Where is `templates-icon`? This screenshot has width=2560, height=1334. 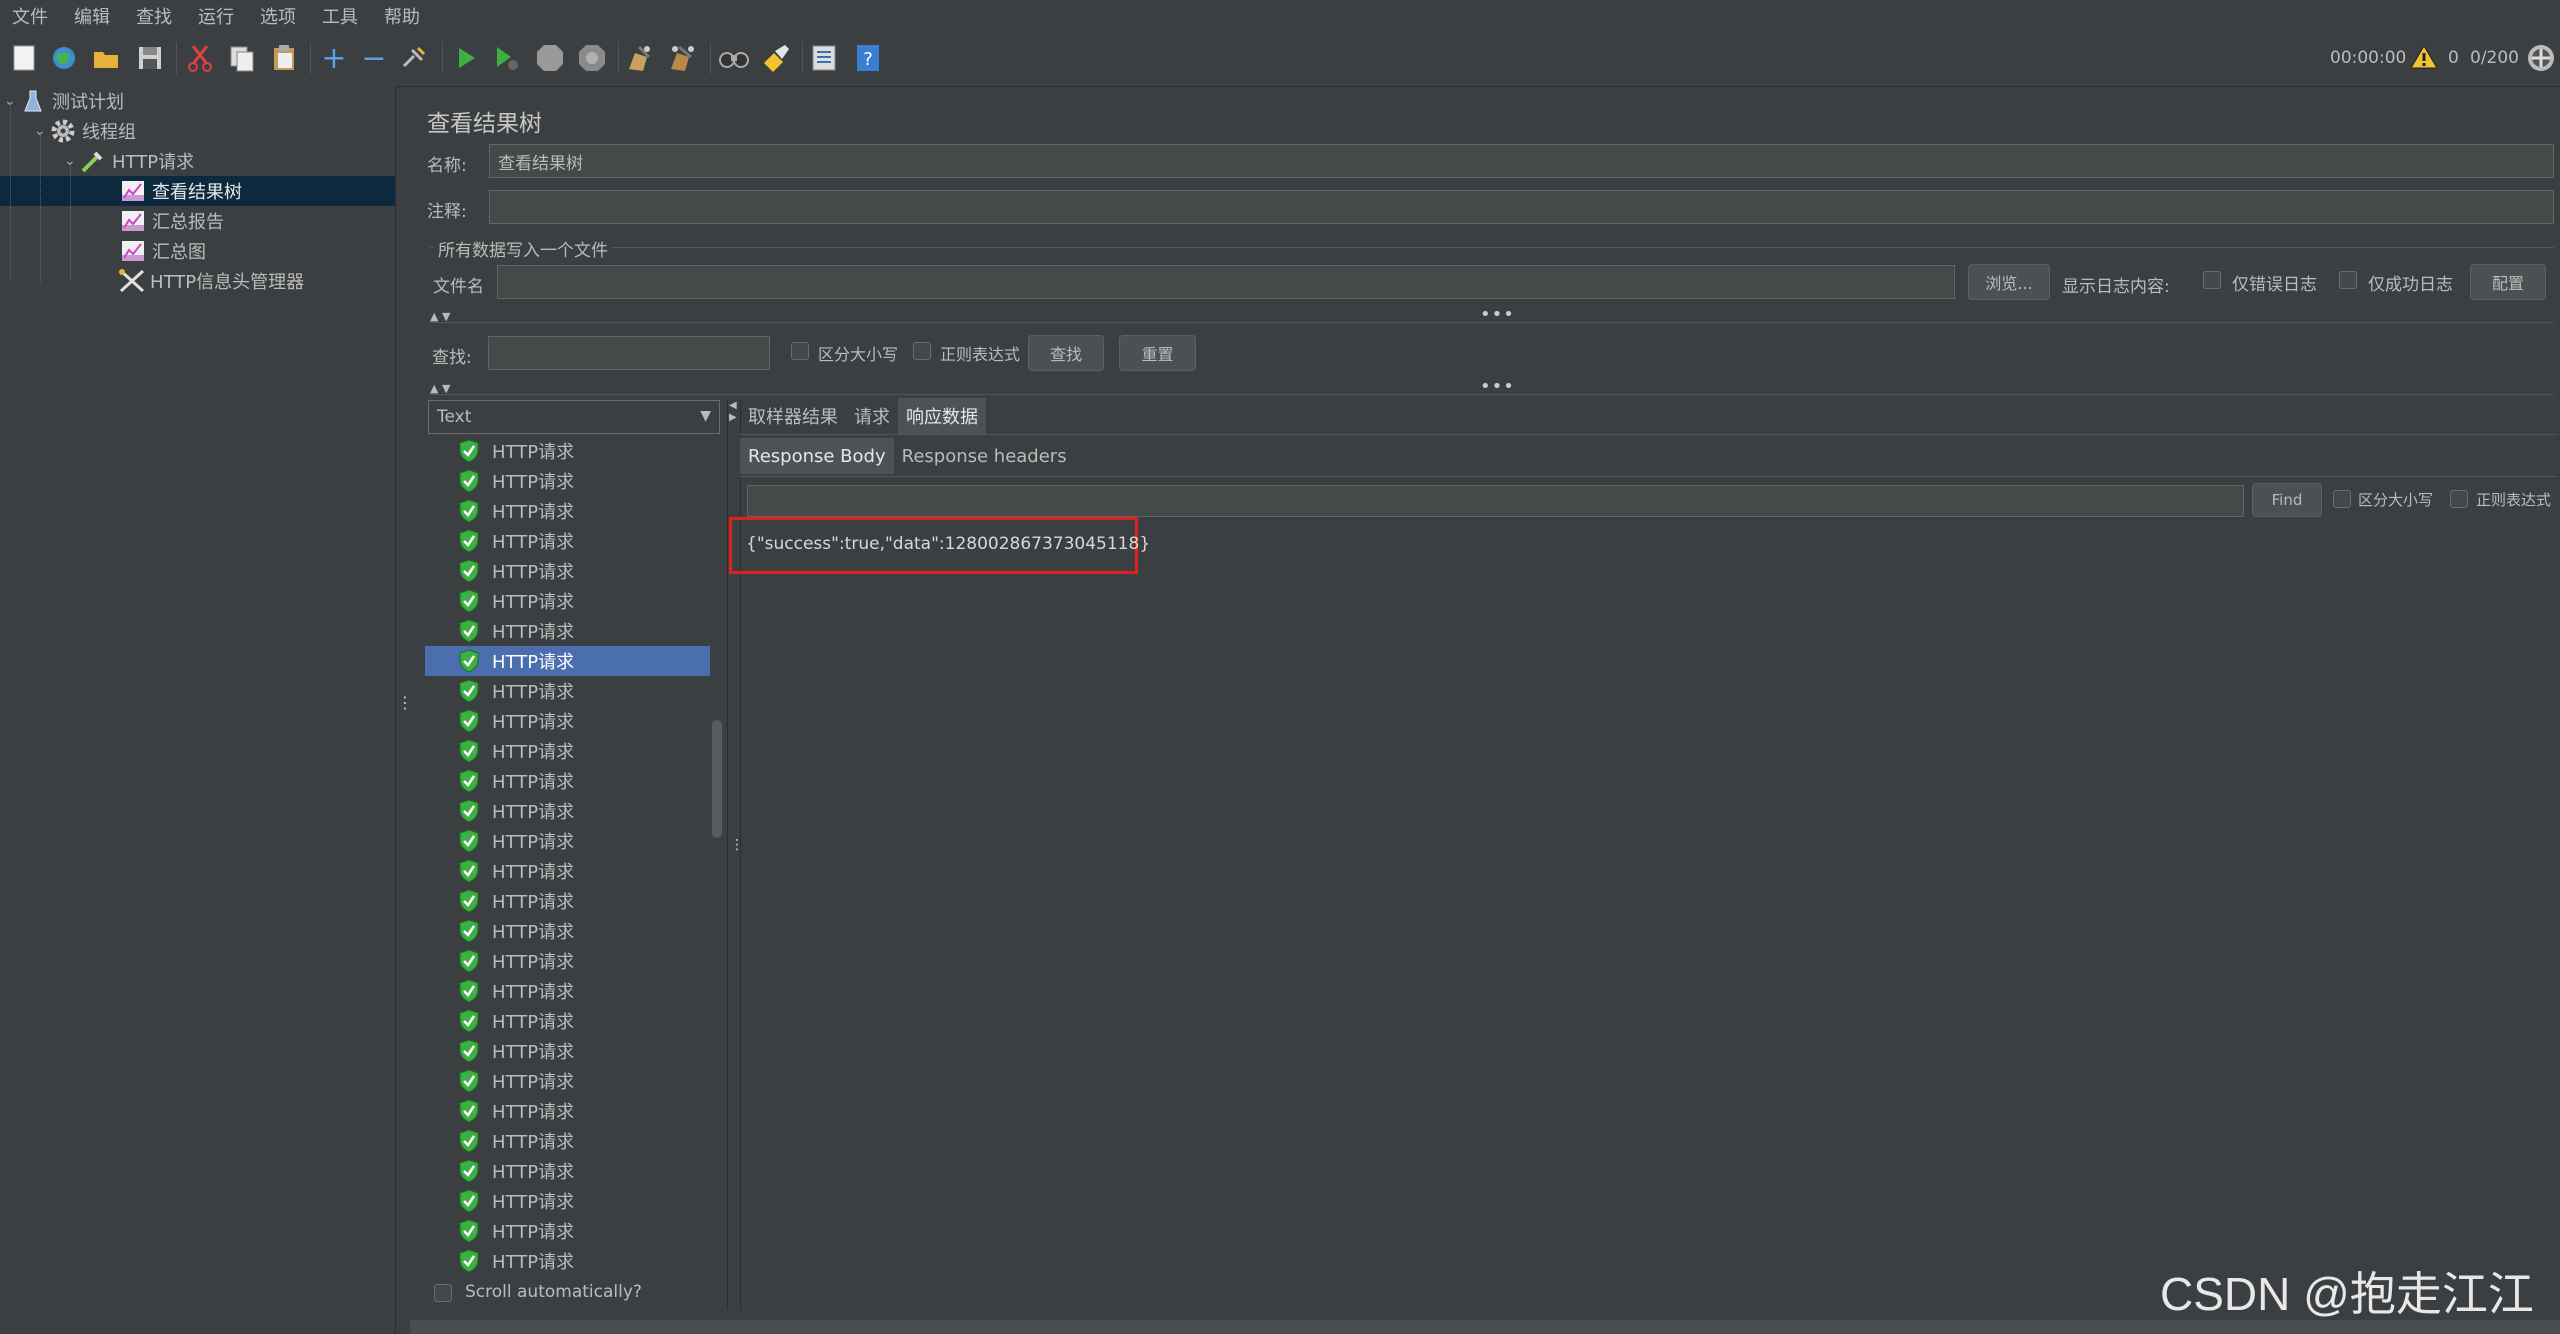 templates-icon is located at coordinates (64, 58).